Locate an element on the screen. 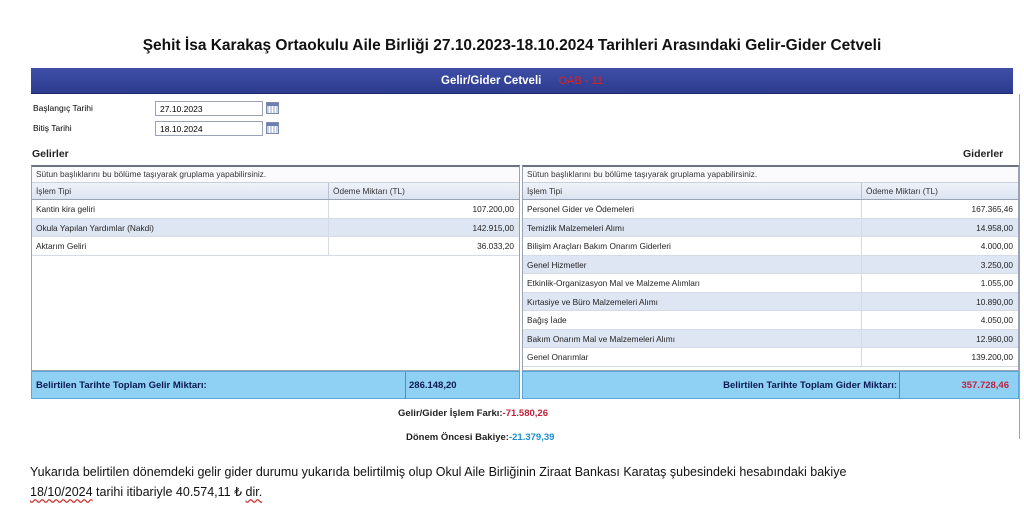 The width and height of the screenshot is (1024, 519). table-row: Genel Hizmetler 3.250,00 is located at coordinates (770, 264).